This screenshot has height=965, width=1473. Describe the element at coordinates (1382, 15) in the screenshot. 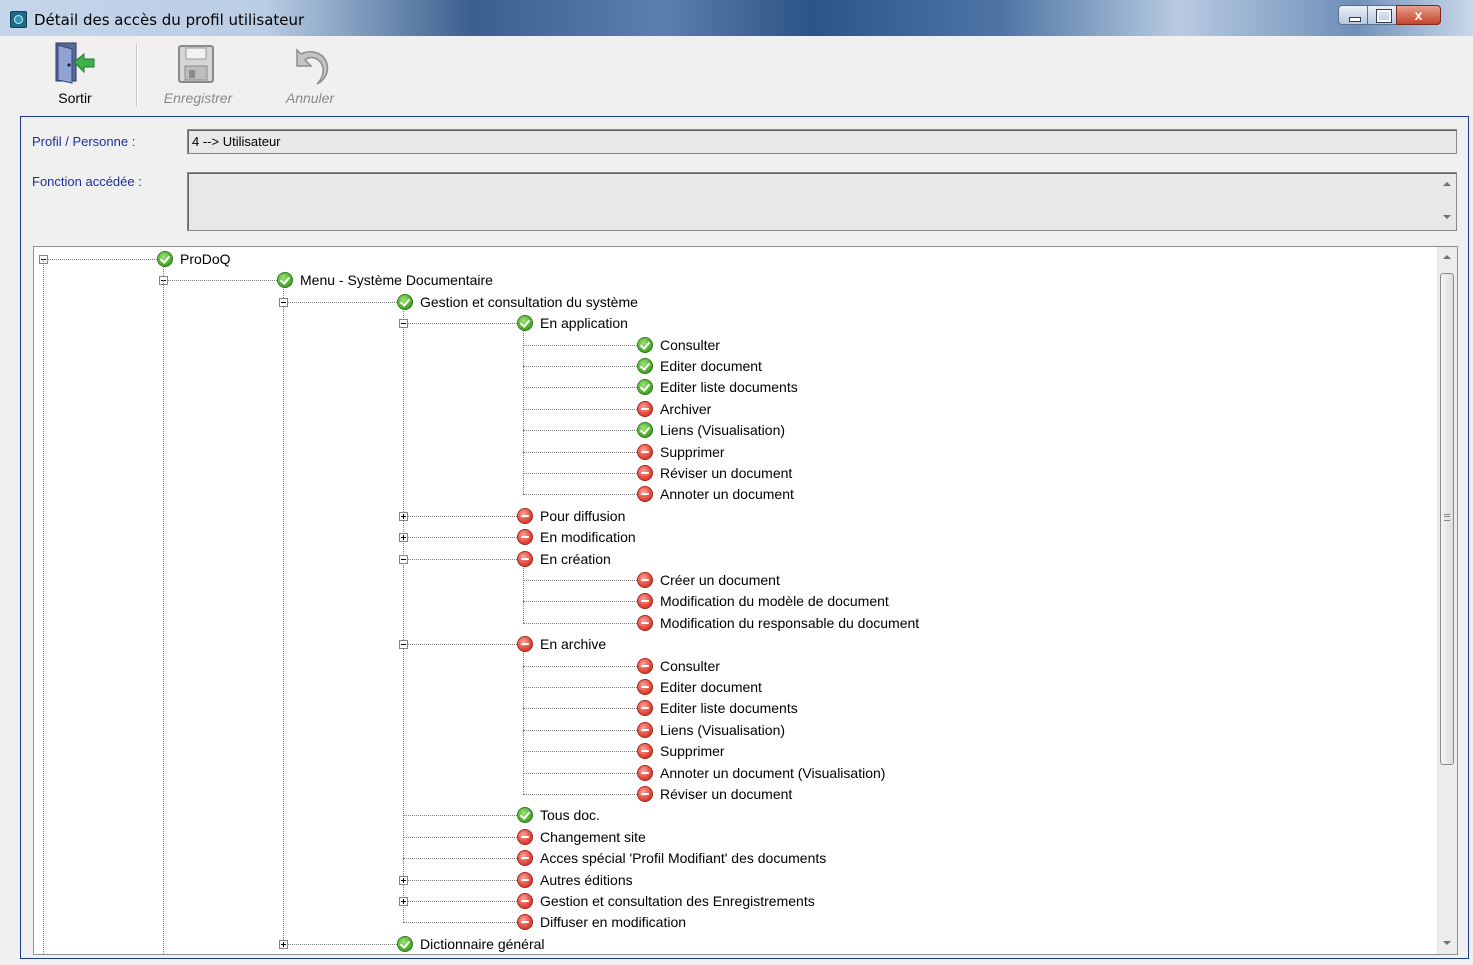

I see `maximize-button` at that location.